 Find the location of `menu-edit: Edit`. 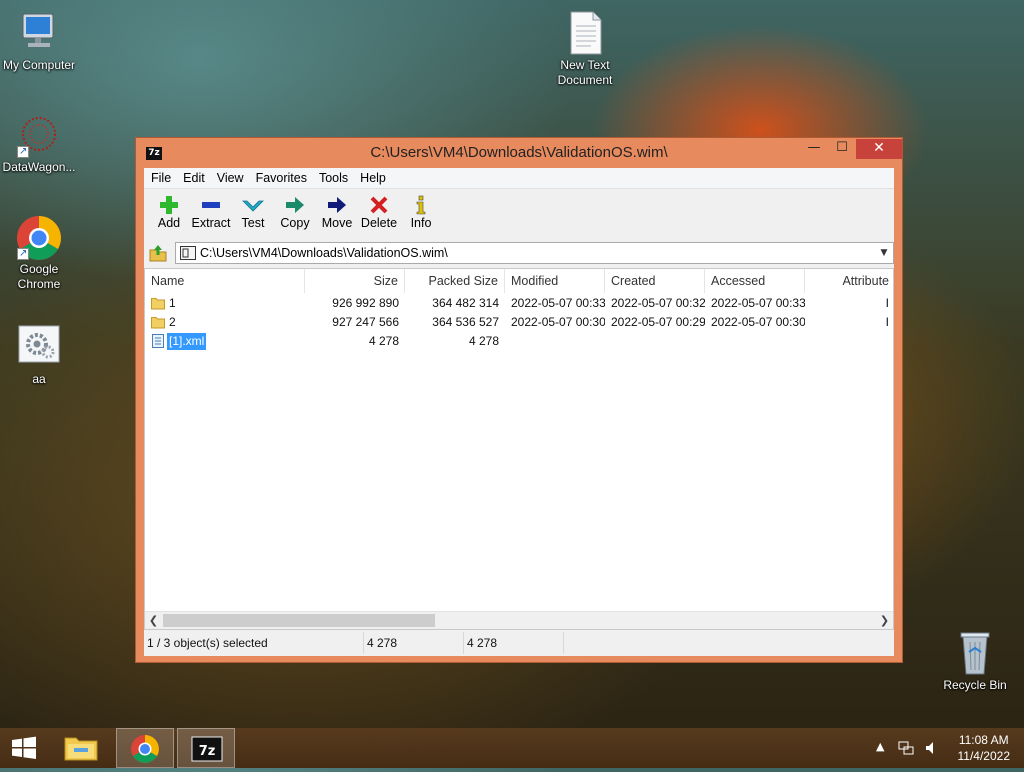

menu-edit: Edit is located at coordinates (194, 178).